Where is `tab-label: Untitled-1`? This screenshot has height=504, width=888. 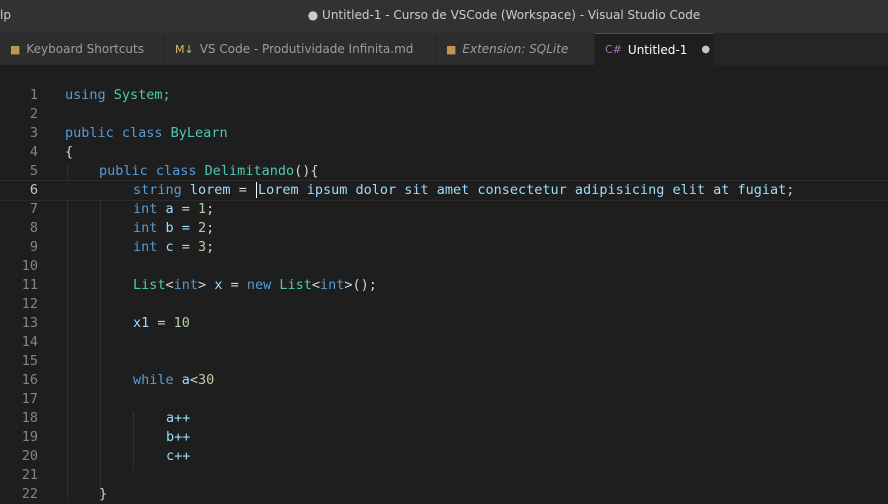 tab-label: Untitled-1 is located at coordinates (657, 49).